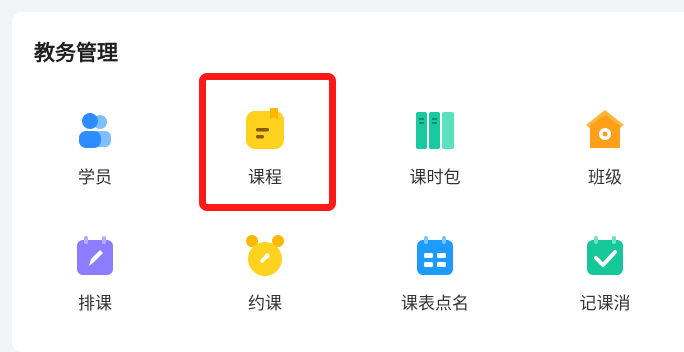 This screenshot has width=684, height=352. What do you see at coordinates (435, 130) in the screenshot?
I see `lesson-package-icon` at bounding box center [435, 130].